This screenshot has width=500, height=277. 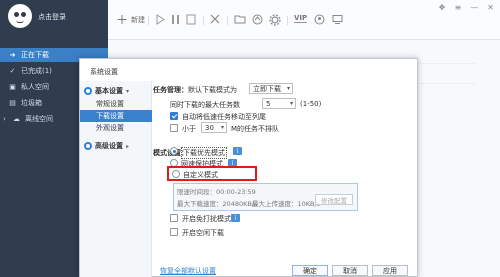 What do you see at coordinates (174, 128) in the screenshot?
I see `small-file-checkbox` at bounding box center [174, 128].